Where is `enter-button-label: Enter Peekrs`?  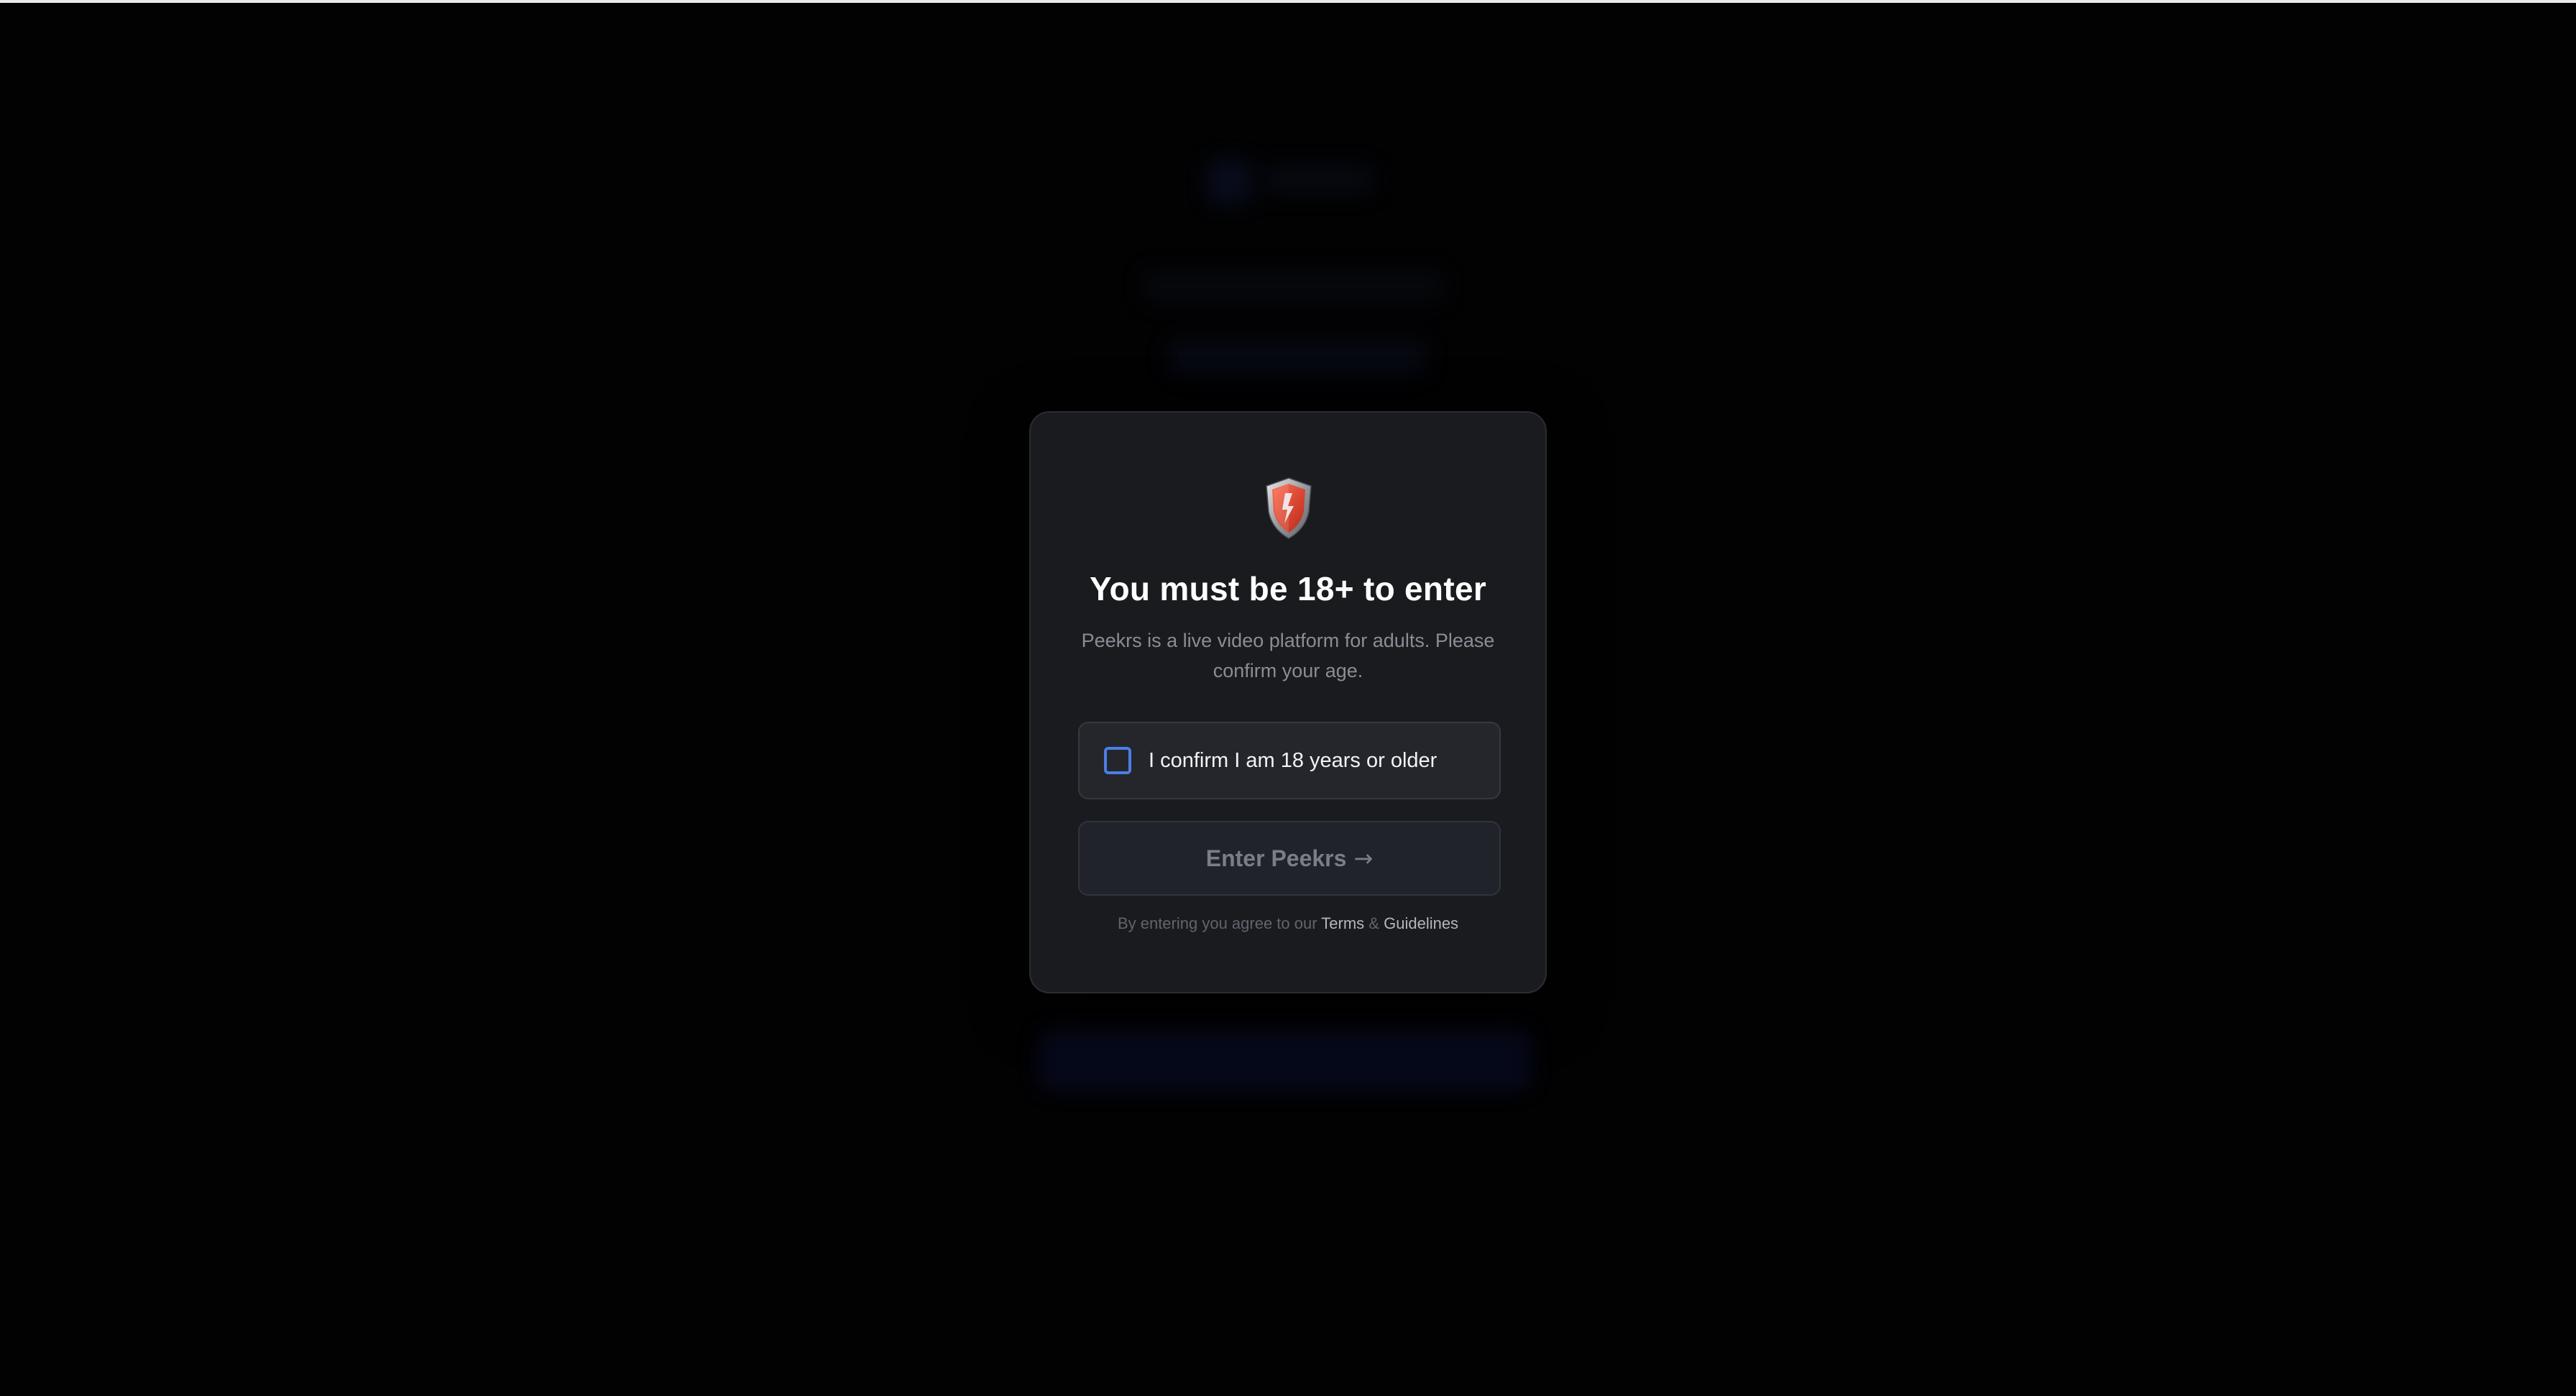
enter-button-label: Enter Peekrs is located at coordinates (1276, 858).